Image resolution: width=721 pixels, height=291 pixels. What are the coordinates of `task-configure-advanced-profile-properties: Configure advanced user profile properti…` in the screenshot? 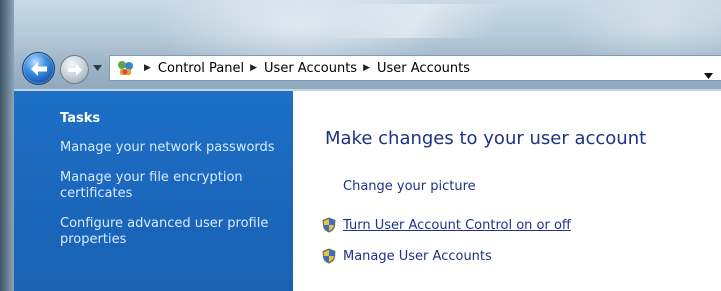 It's located at (167, 232).